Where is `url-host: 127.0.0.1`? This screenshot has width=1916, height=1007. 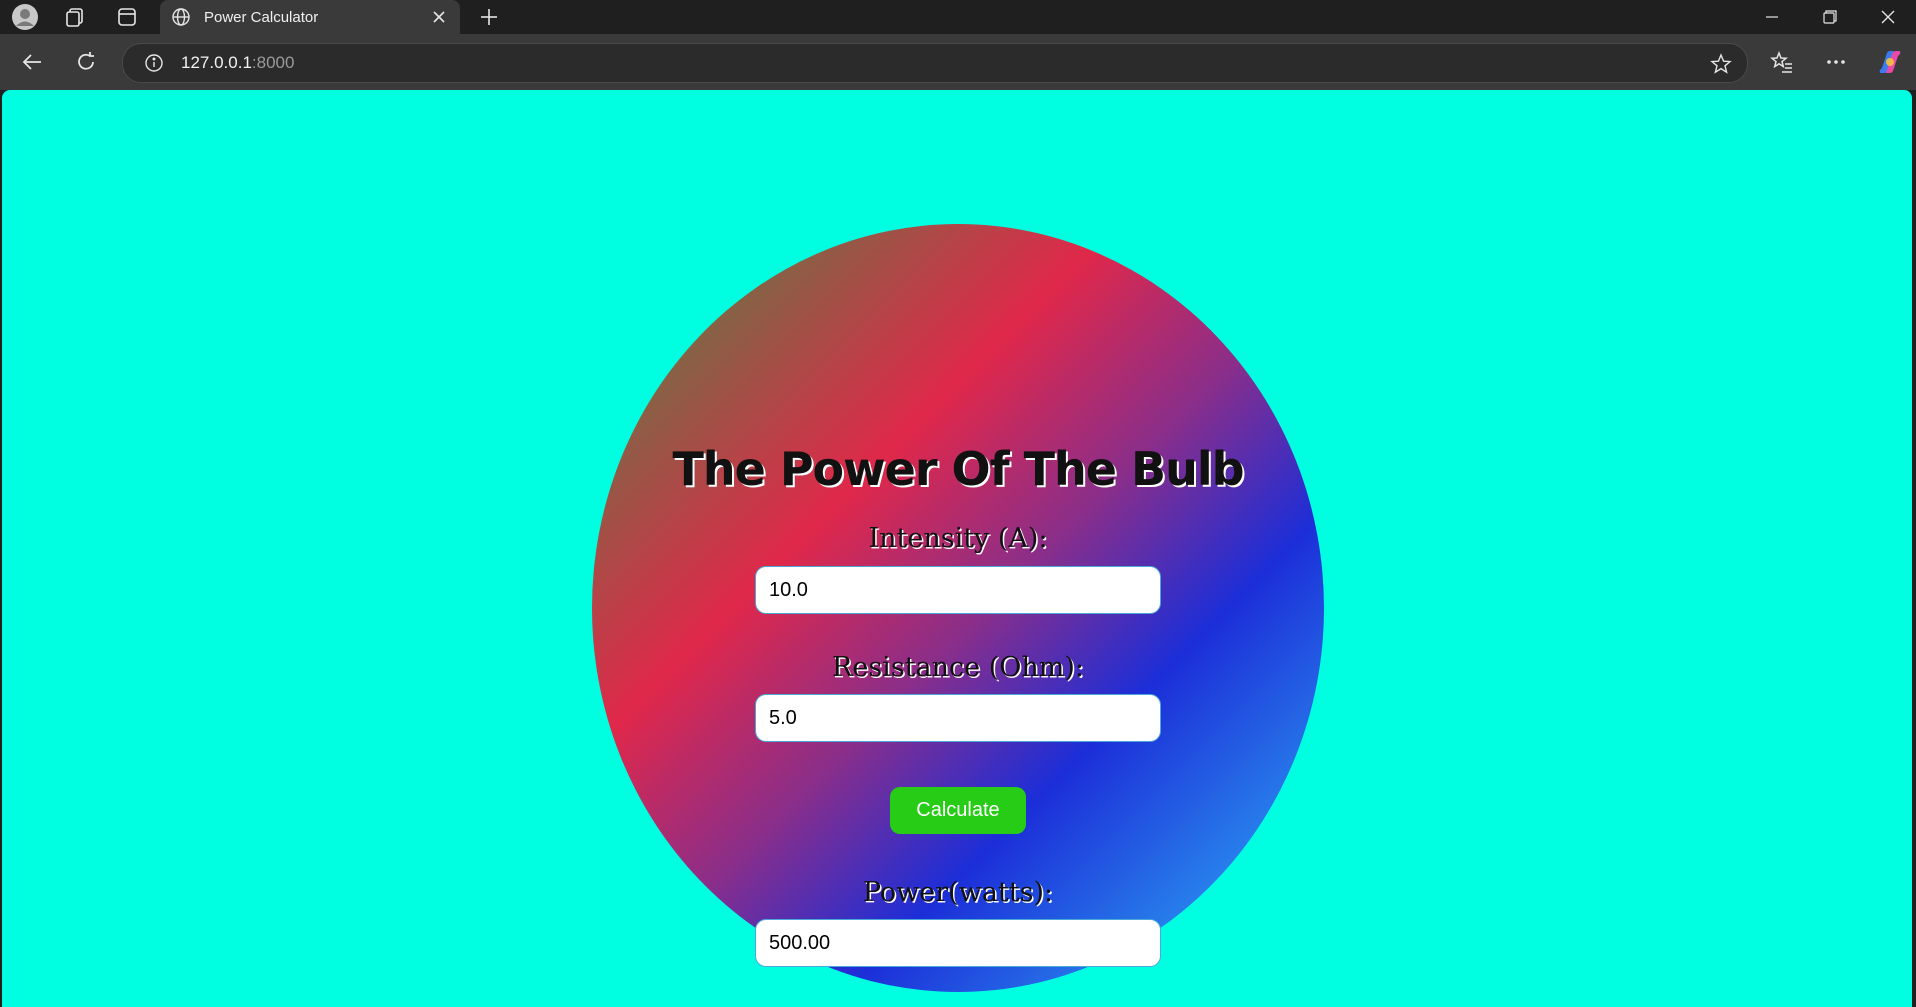
url-host: 127.0.0.1 is located at coordinates (216, 62).